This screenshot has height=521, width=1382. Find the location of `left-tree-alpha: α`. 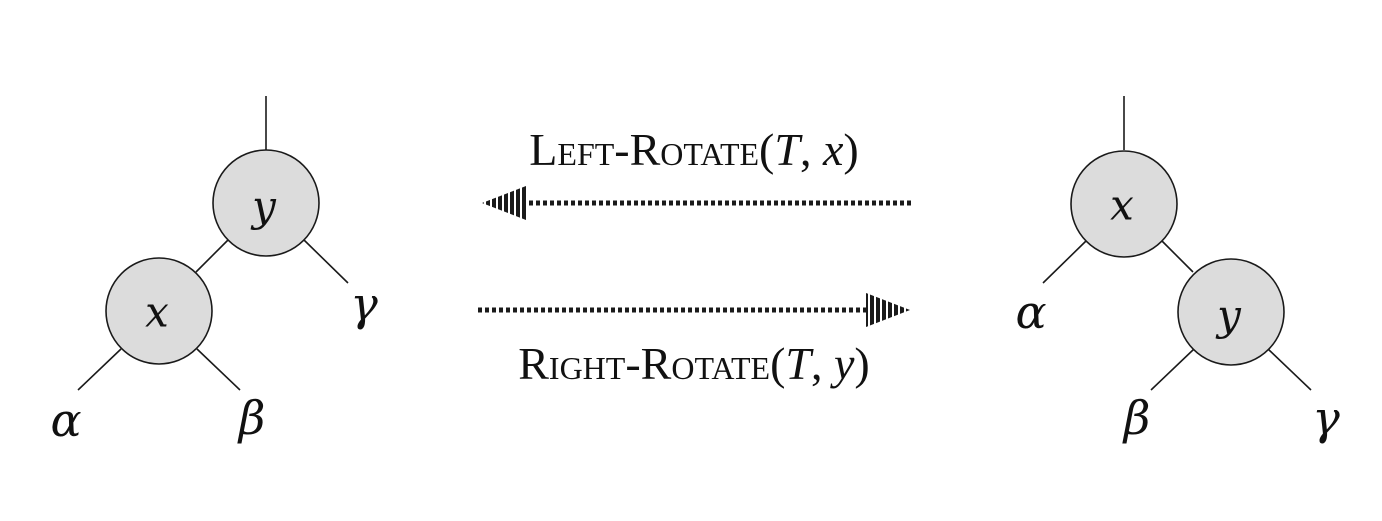

left-tree-alpha: α is located at coordinates (65, 420).